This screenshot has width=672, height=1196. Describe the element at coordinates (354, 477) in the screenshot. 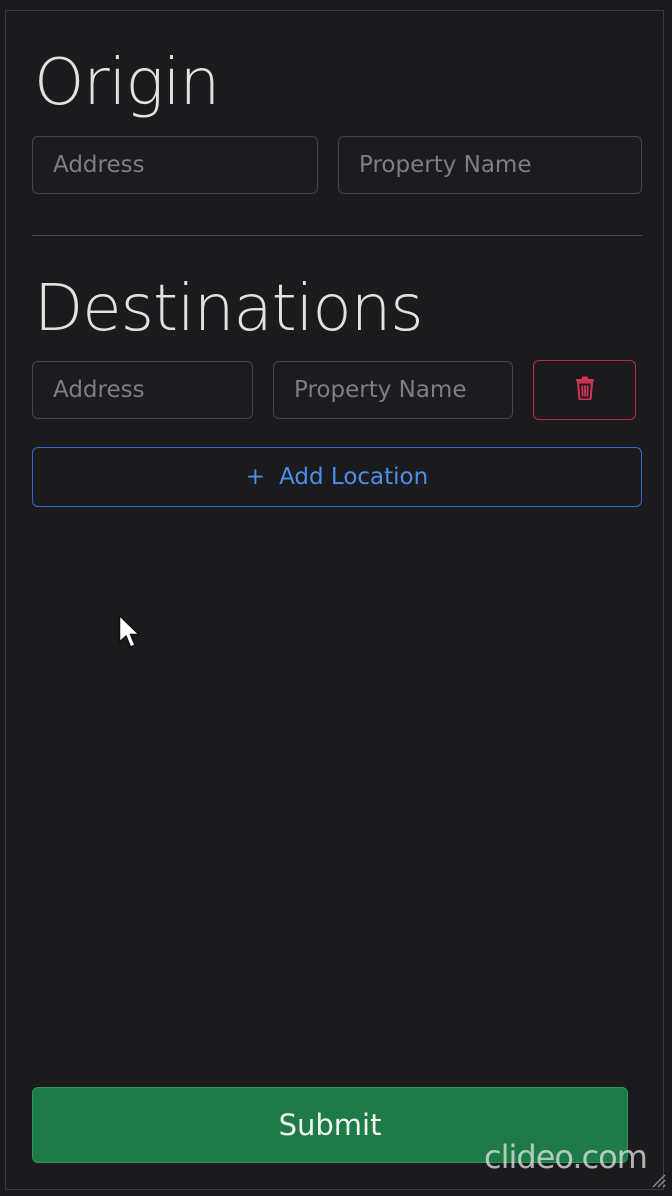

I see `add-location-label: Add Location` at that location.